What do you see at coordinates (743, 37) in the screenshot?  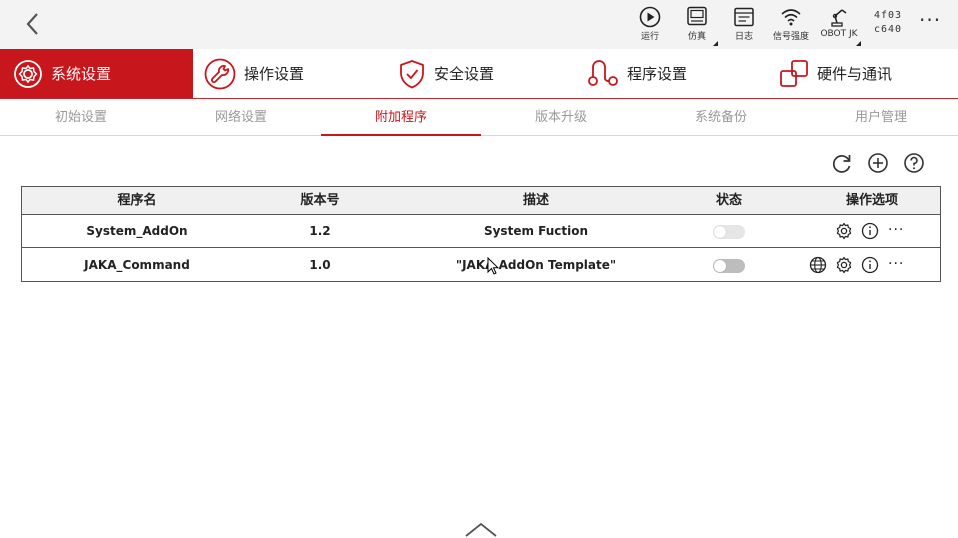 I see `log-label: 日志` at bounding box center [743, 37].